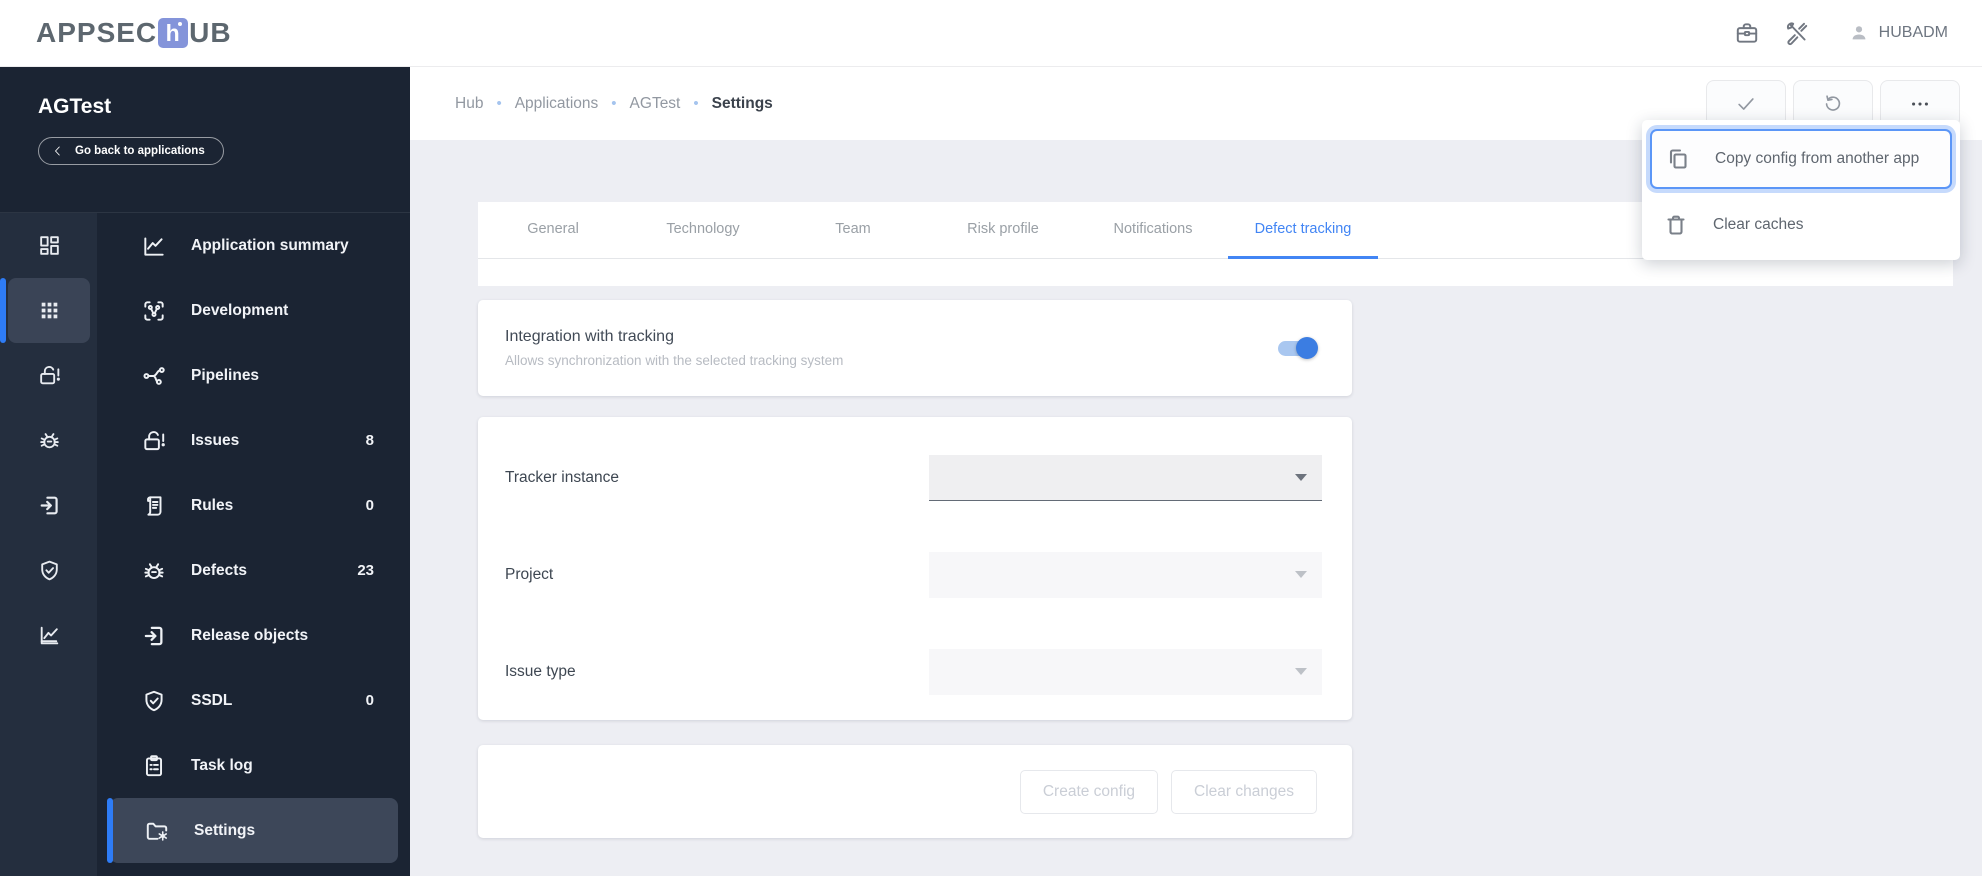  Describe the element at coordinates (655, 104) in the screenshot. I see `breadcrumb-agtest: AGTest` at that location.